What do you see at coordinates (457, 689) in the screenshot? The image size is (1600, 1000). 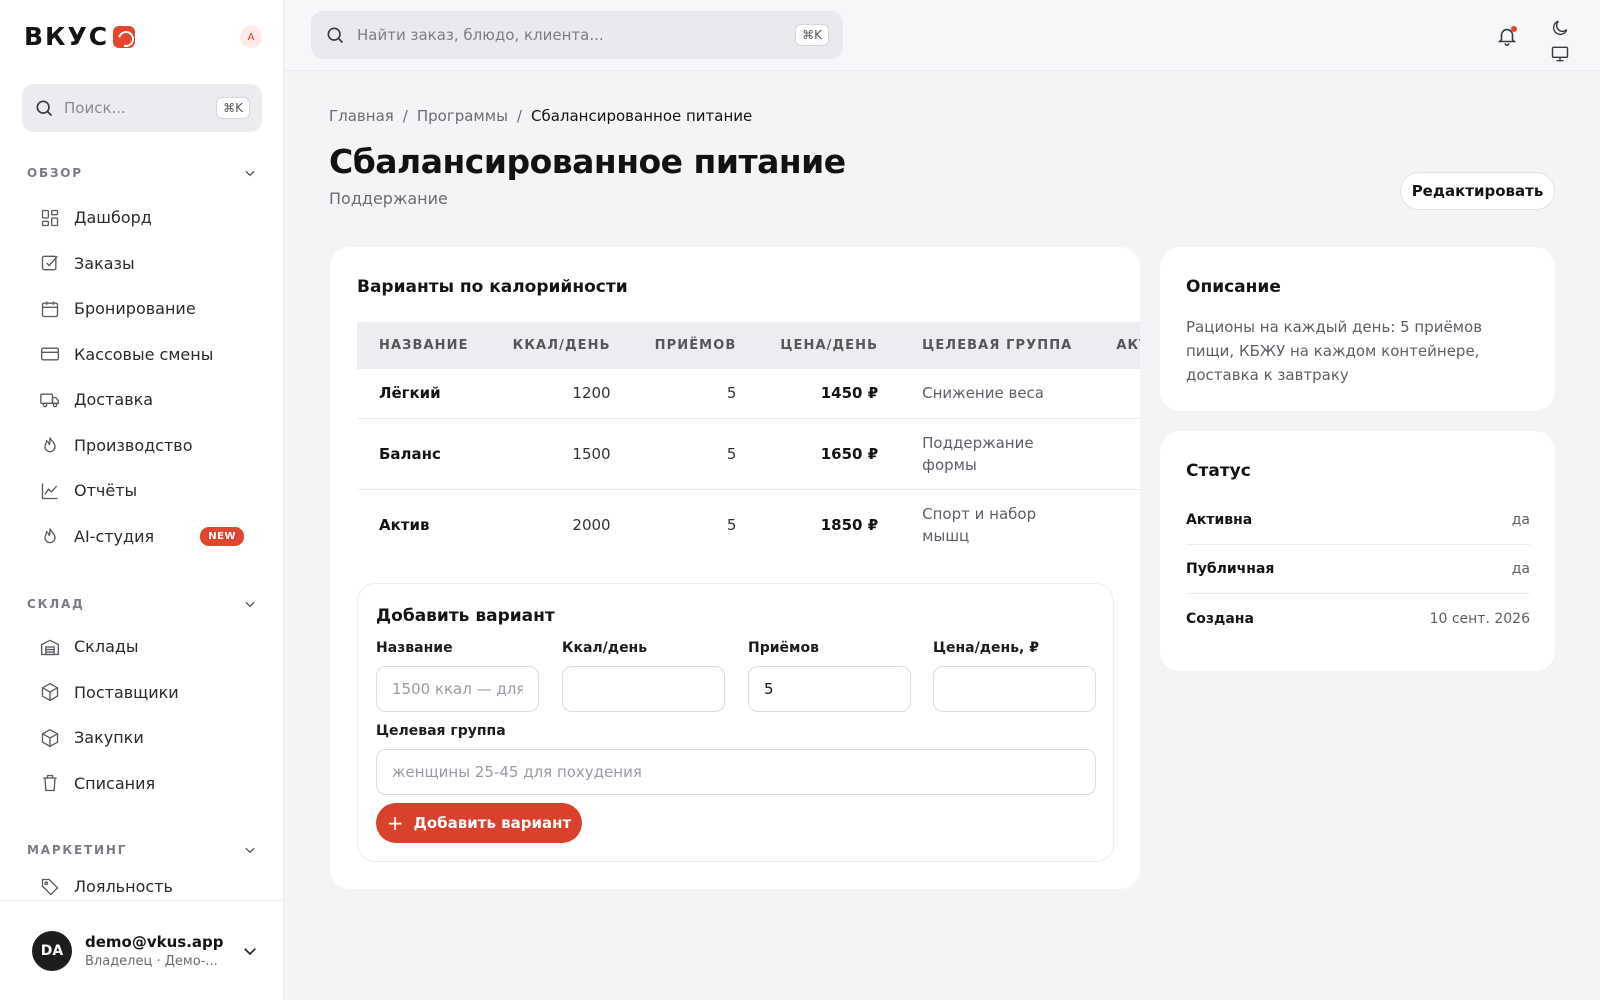 I see `name-field` at bounding box center [457, 689].